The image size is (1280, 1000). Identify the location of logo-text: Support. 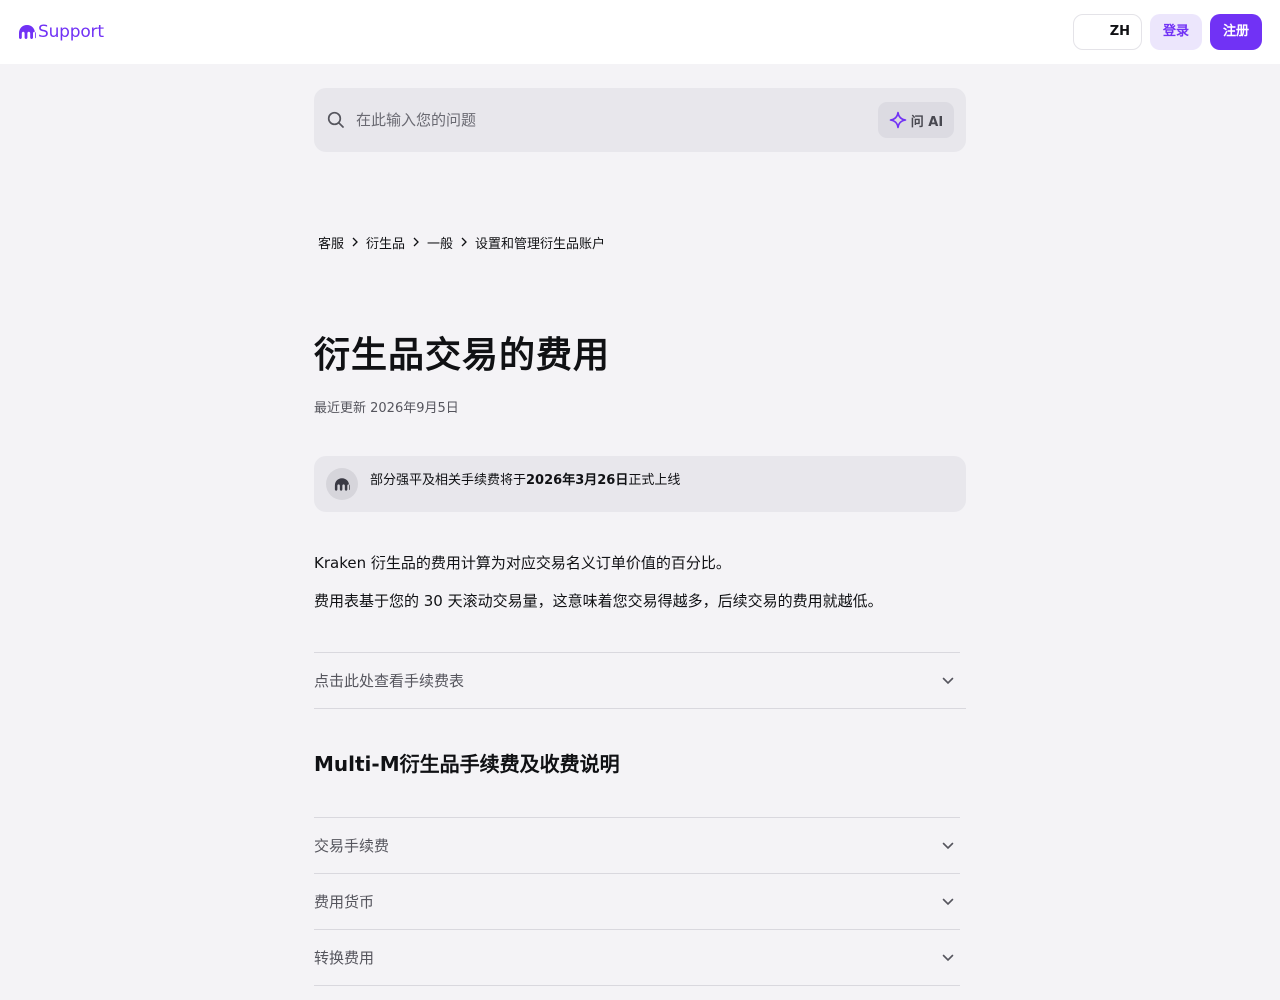
(71, 32).